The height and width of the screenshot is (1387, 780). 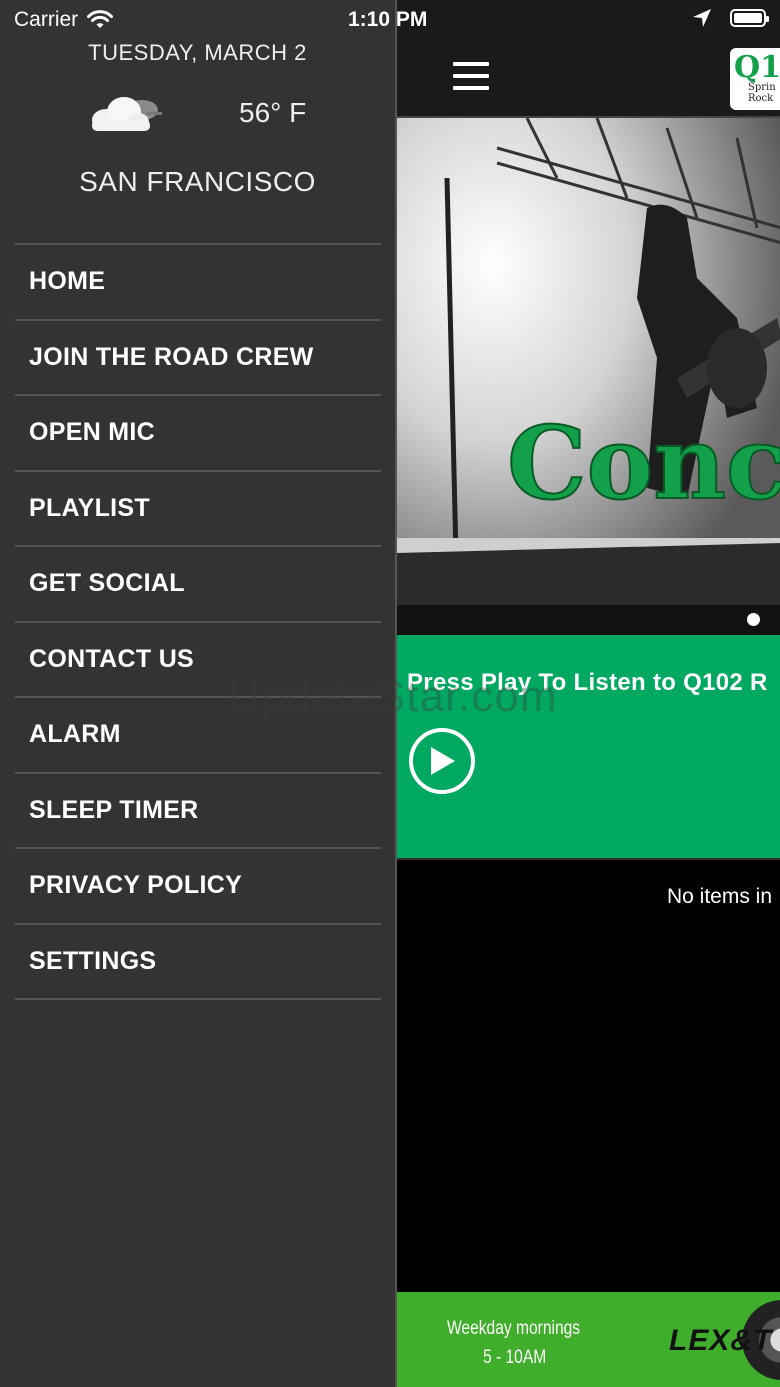 What do you see at coordinates (198, 811) in the screenshot?
I see `menu-item-sleep-timer: SLEEP TIMER` at bounding box center [198, 811].